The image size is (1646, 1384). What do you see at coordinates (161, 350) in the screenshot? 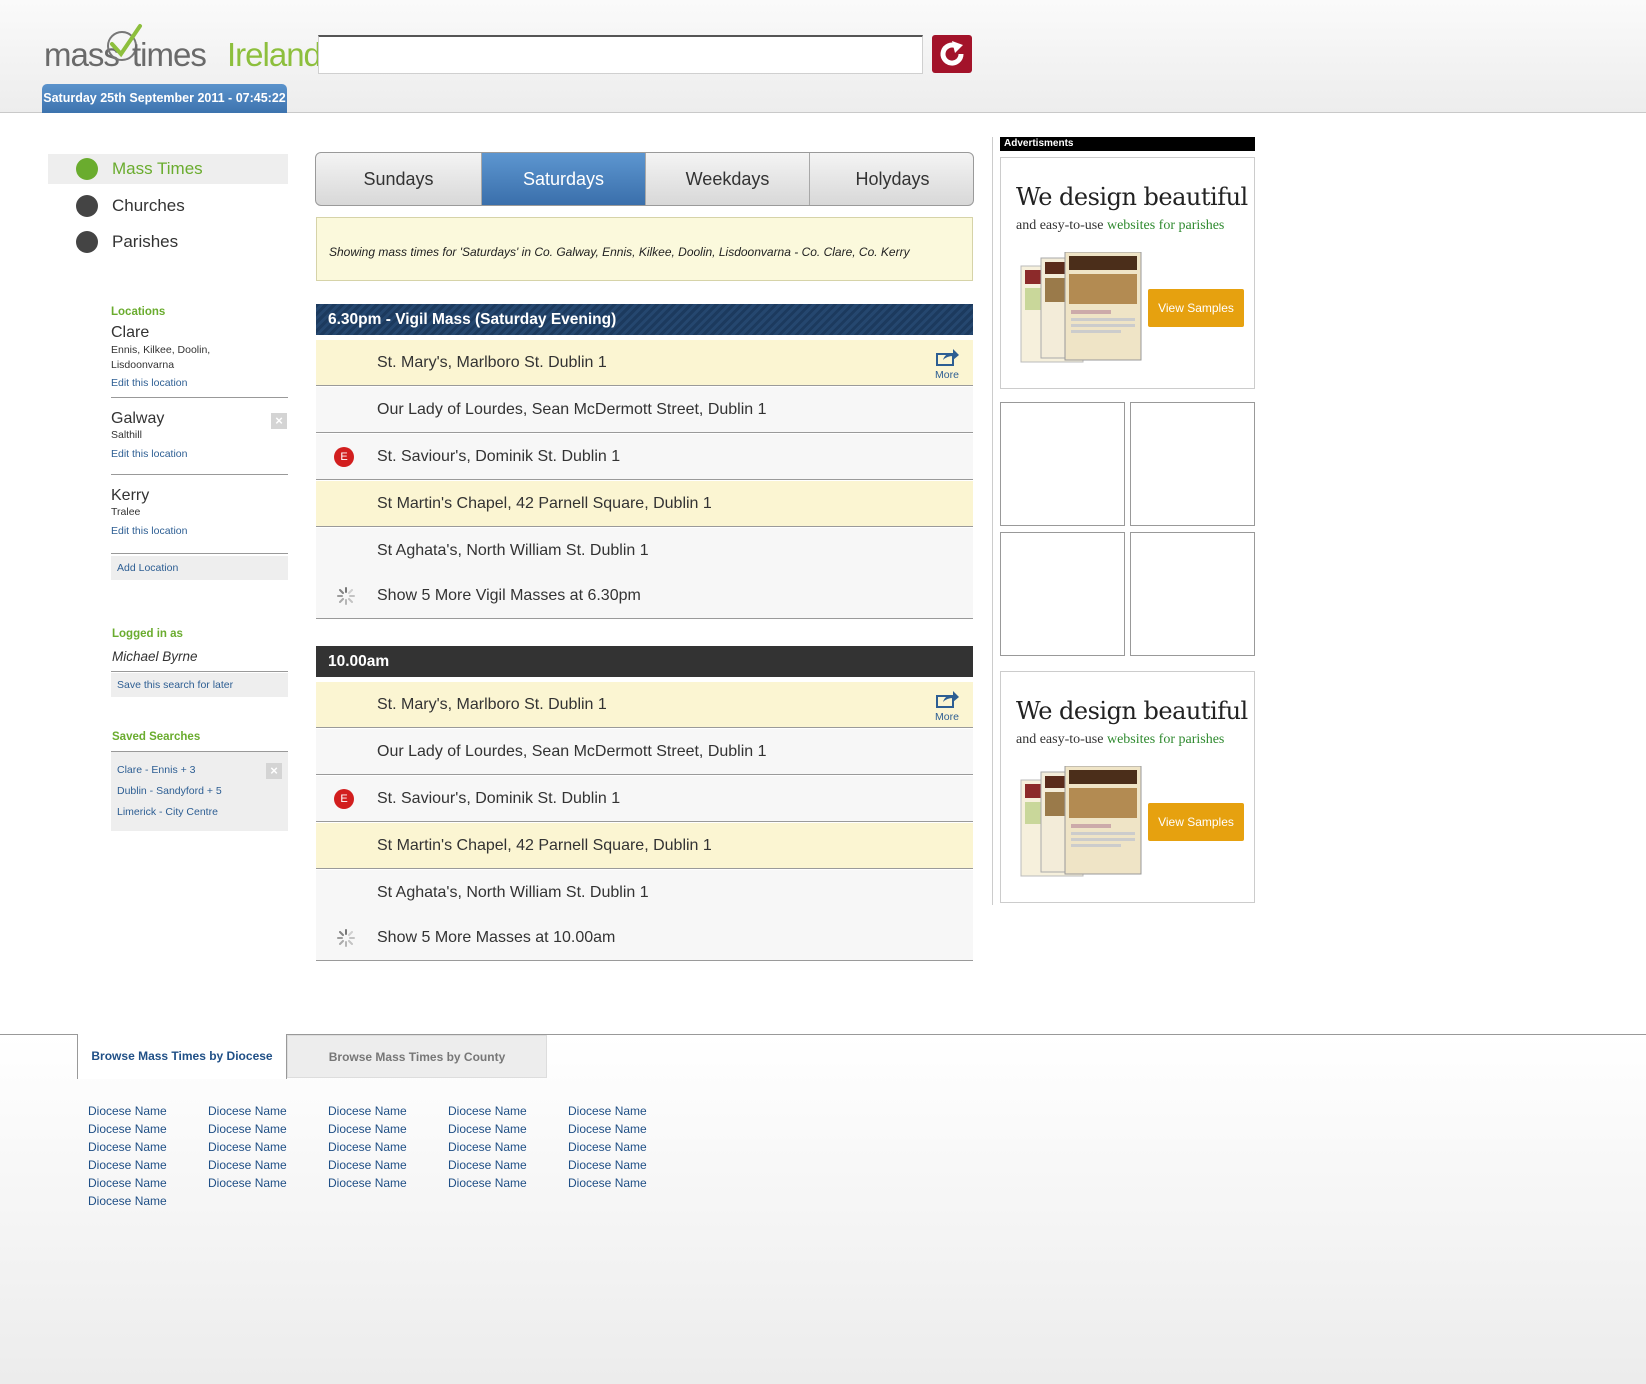
I see `location-detail: Ennis, Kilkee, Doolin,` at bounding box center [161, 350].